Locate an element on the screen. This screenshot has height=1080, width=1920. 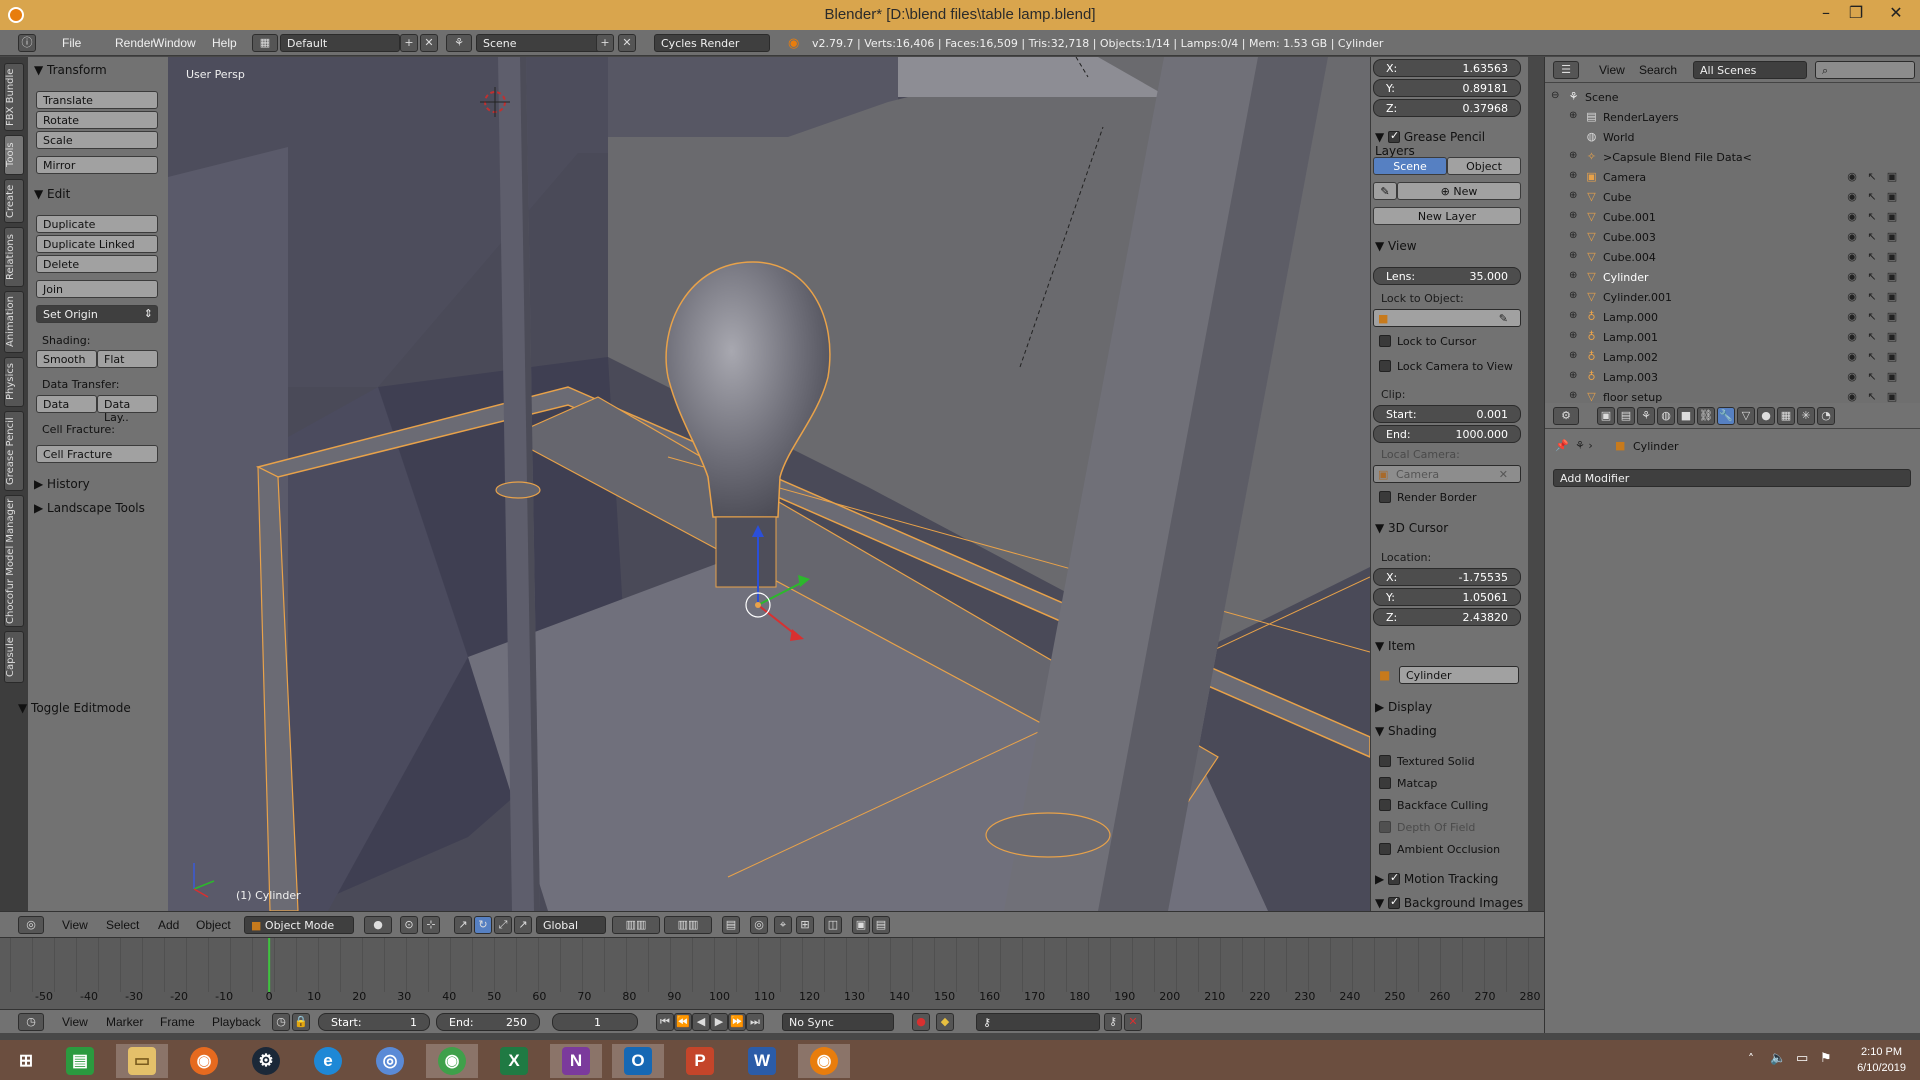
tab-capsule: Capsule is located at coordinates (14, 657).